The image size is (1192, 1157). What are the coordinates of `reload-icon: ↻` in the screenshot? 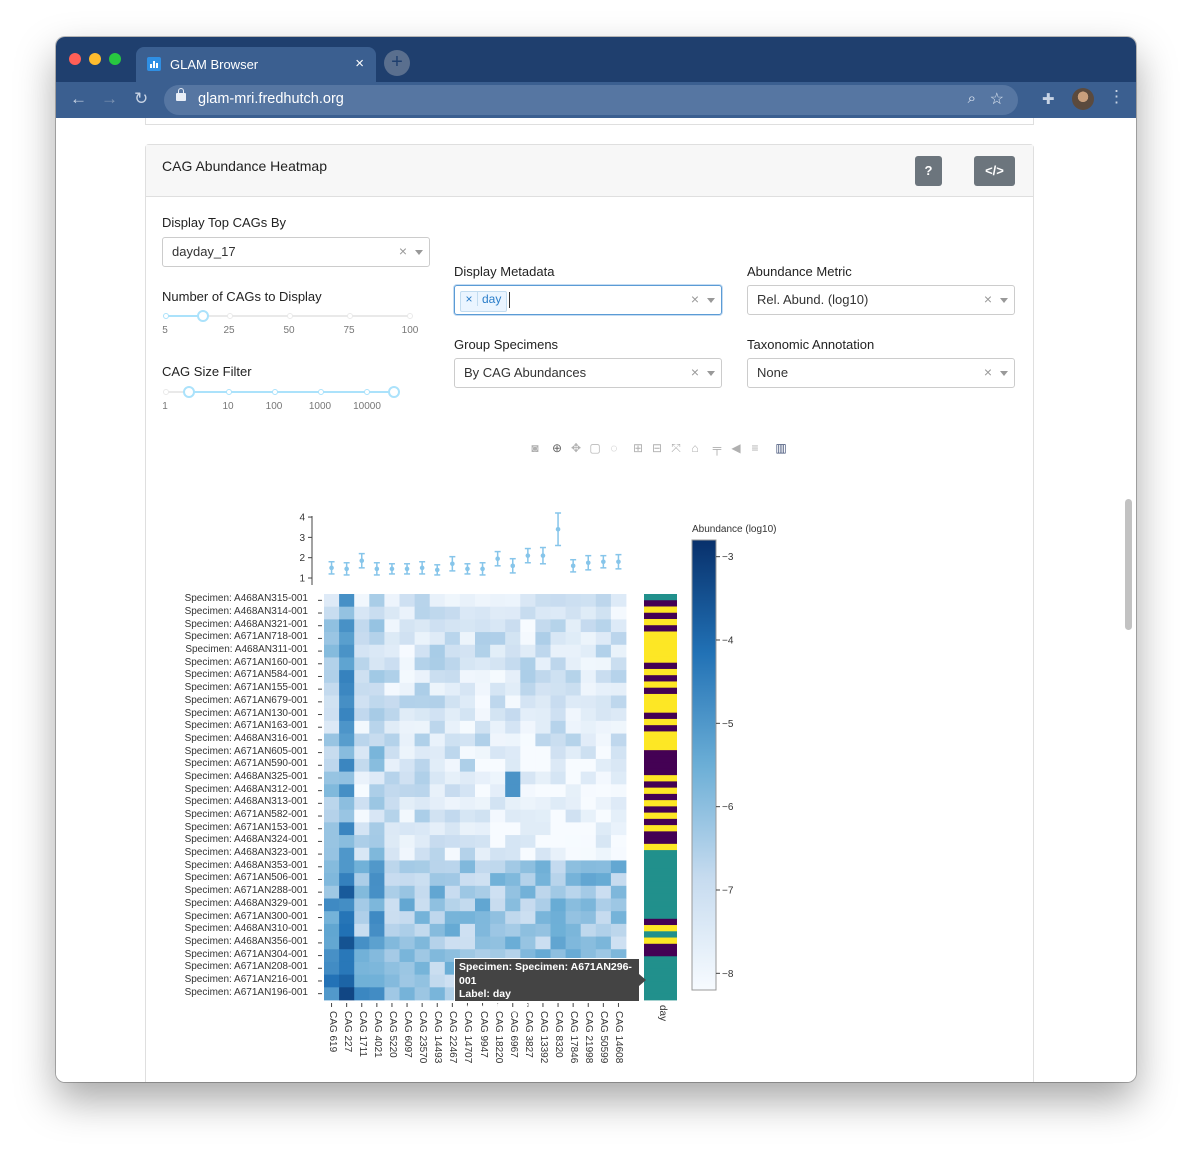 It's located at (141, 99).